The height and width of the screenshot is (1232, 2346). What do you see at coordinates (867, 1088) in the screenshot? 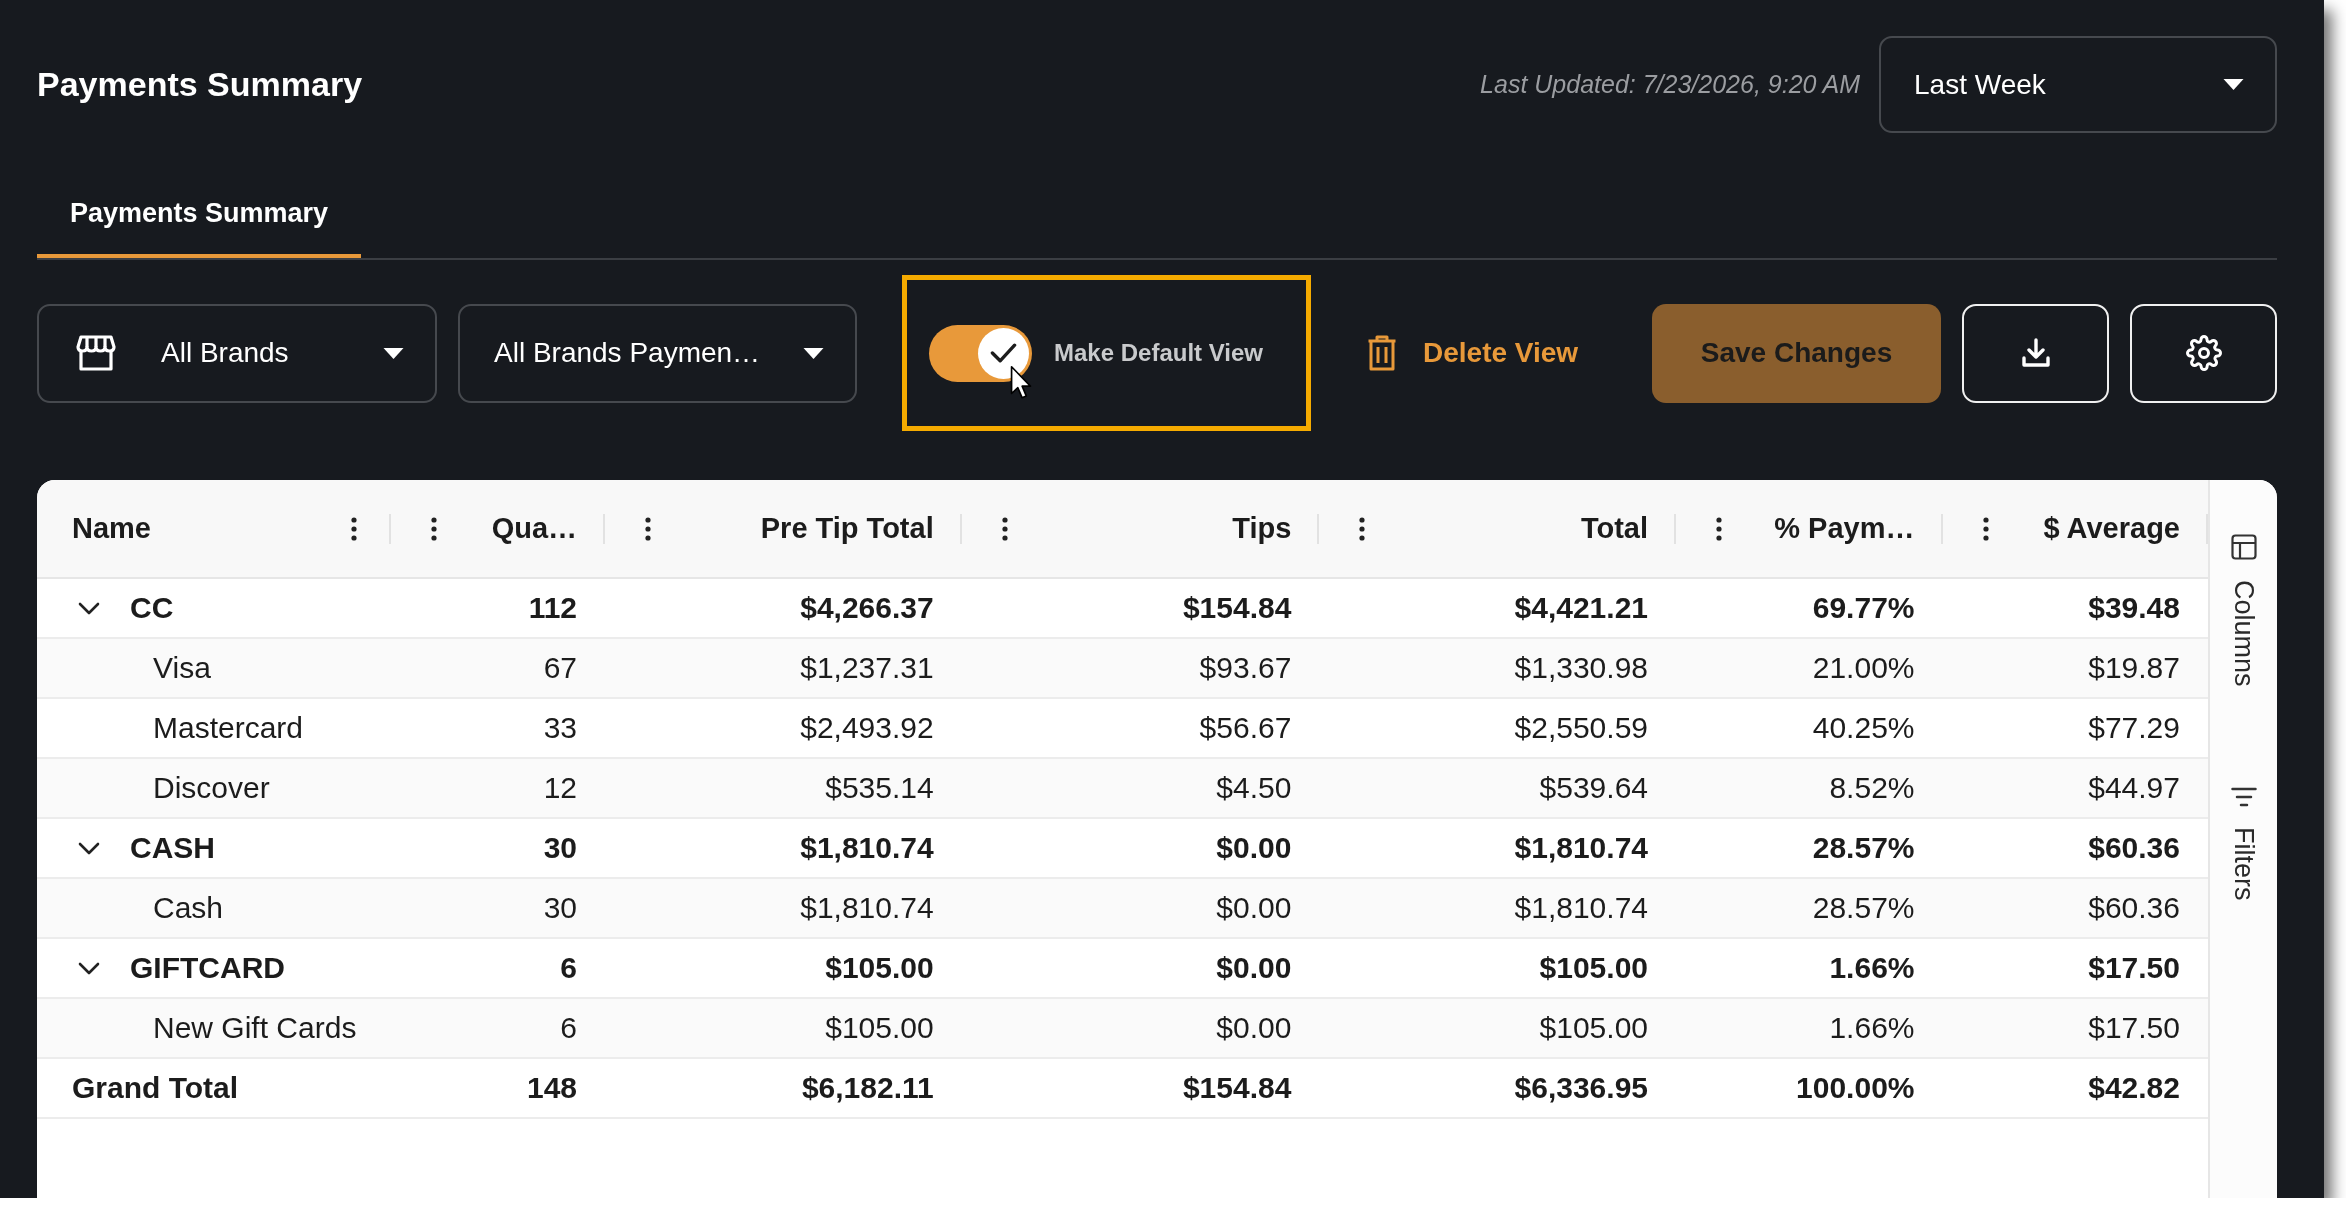
I see `table-cell-text: $6,182.11` at bounding box center [867, 1088].